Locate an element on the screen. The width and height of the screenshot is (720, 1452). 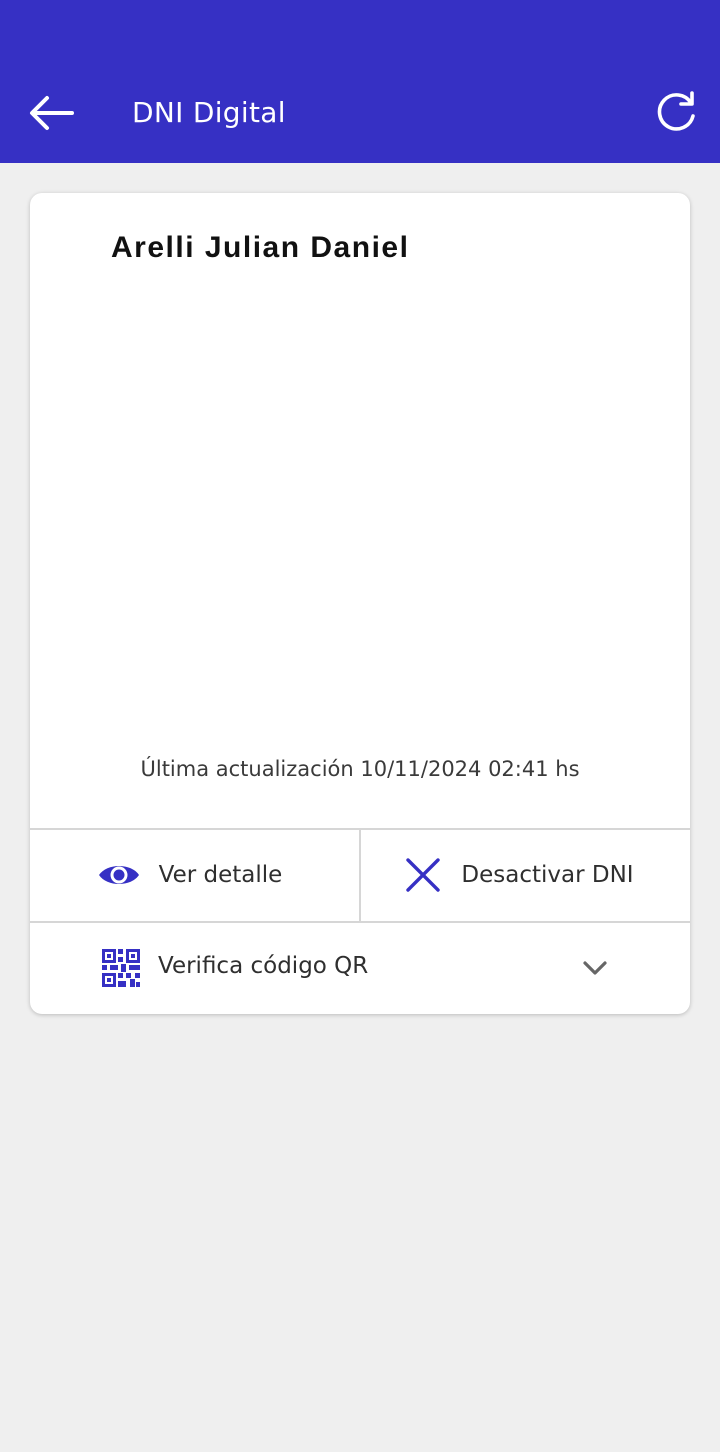
qr-code-icon is located at coordinates (121, 968).